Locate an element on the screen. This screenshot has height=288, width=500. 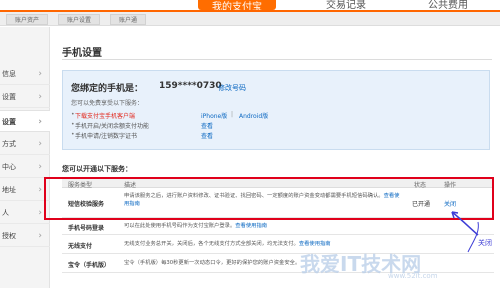
sidebar-item-label: 方式 is located at coordinates (9, 144).